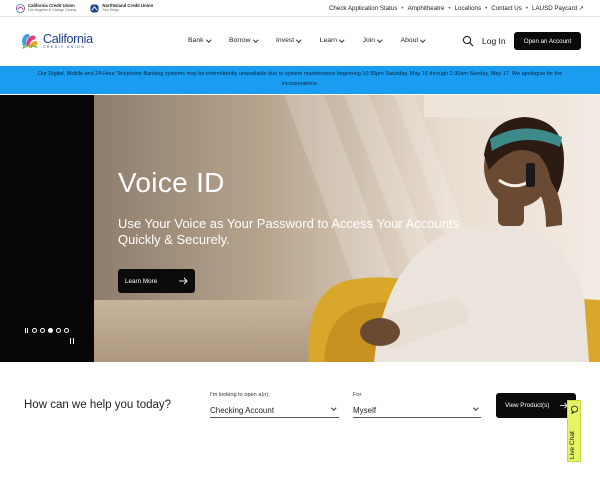 The image size is (600, 480). Describe the element at coordinates (242, 410) in the screenshot. I see `open-account-type-value: Checking Account` at that location.